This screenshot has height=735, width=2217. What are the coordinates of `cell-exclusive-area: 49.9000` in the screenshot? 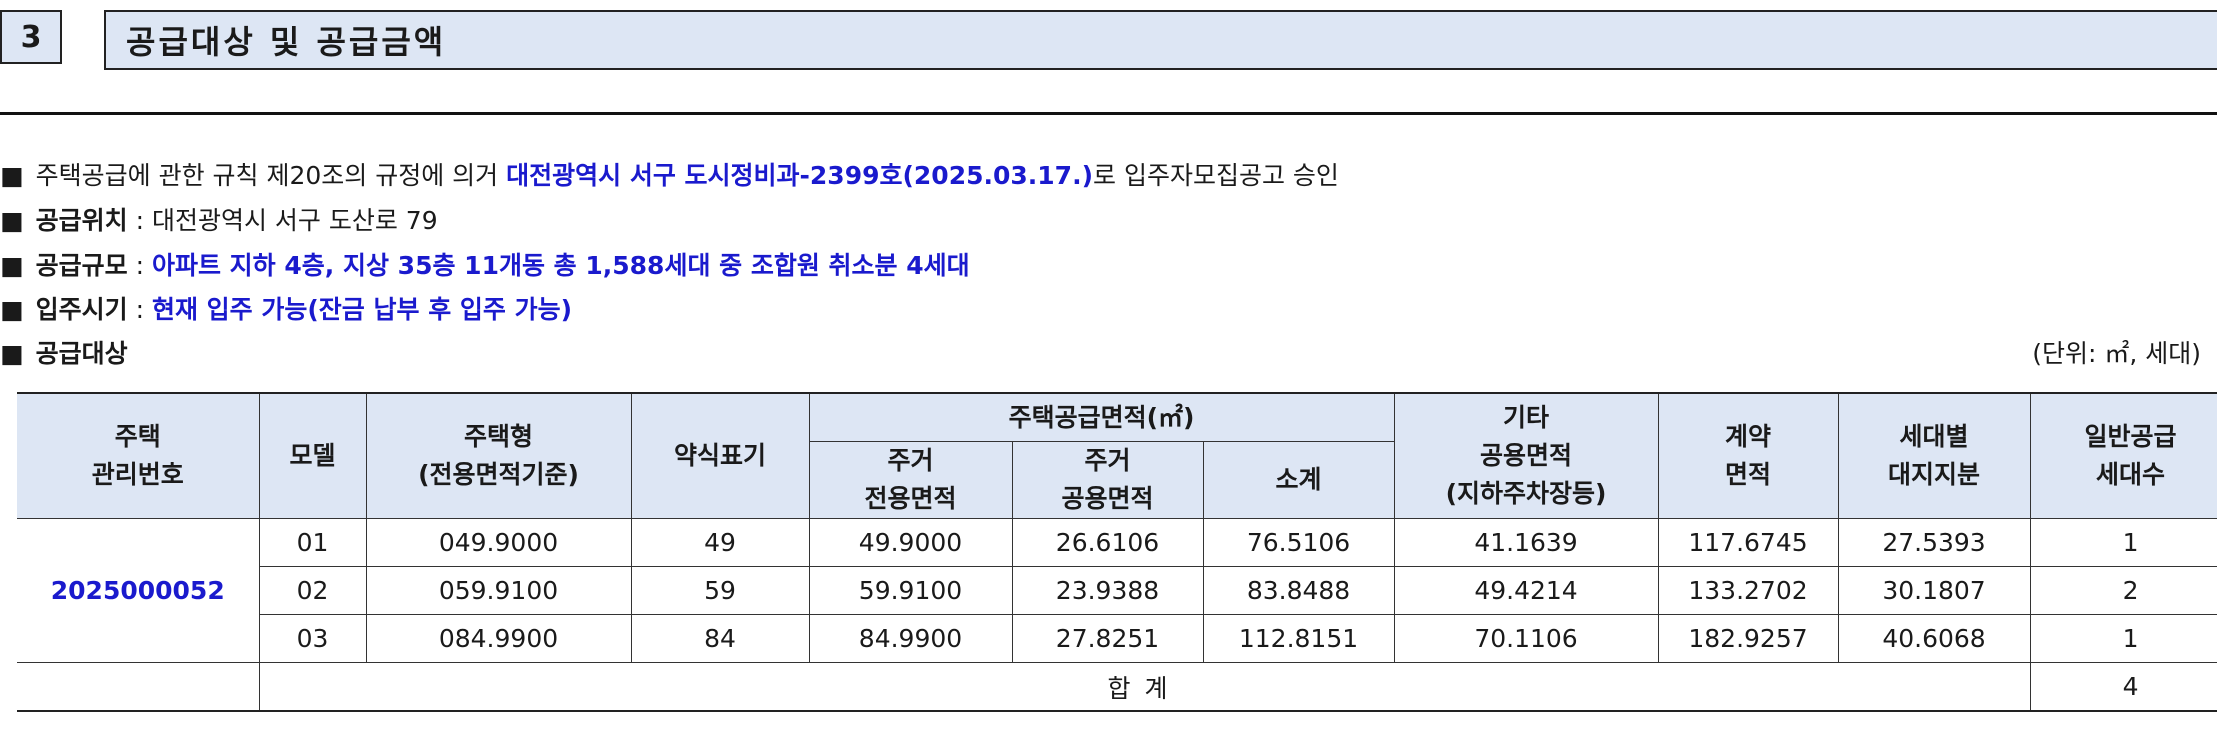 It's located at (910, 542).